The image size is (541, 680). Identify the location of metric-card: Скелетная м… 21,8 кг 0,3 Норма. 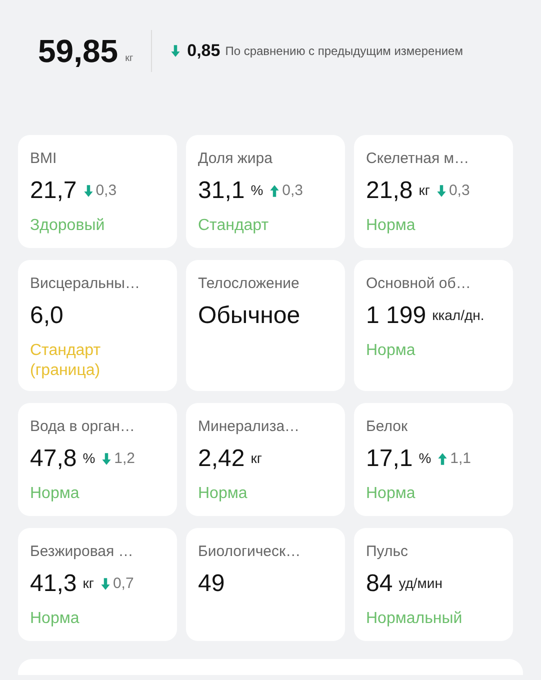
(433, 191).